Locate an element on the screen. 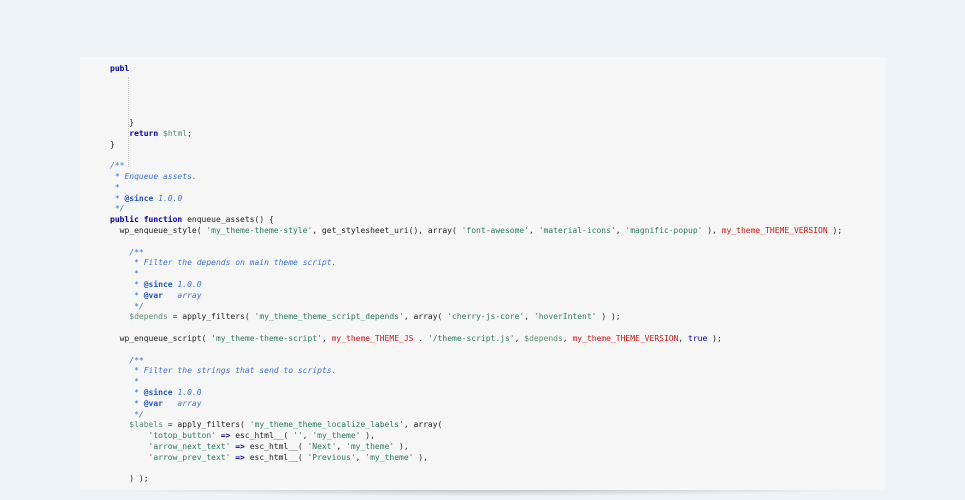  code-line: ) ); is located at coordinates (492, 479).